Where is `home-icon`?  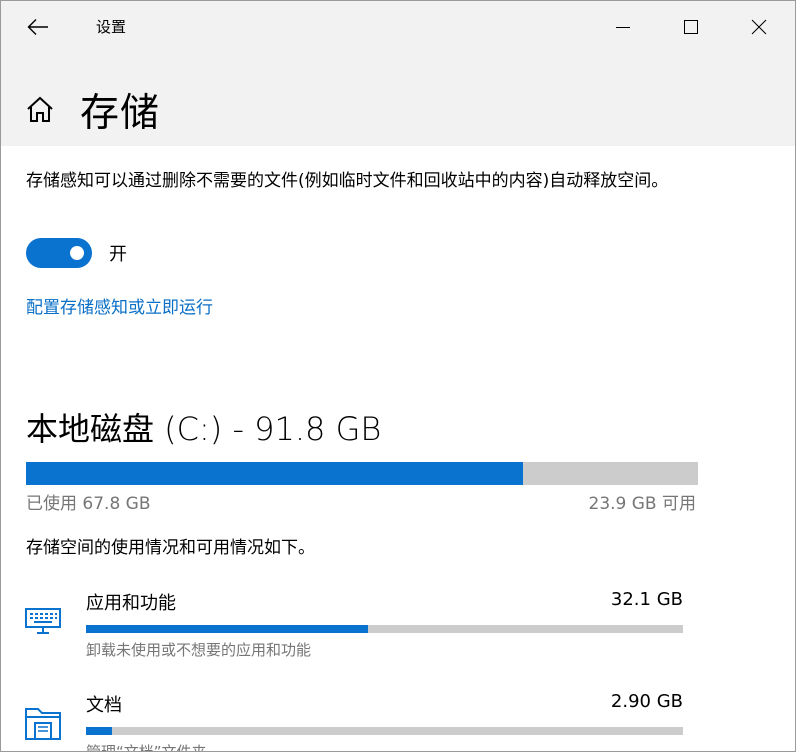
home-icon is located at coordinates (40, 110).